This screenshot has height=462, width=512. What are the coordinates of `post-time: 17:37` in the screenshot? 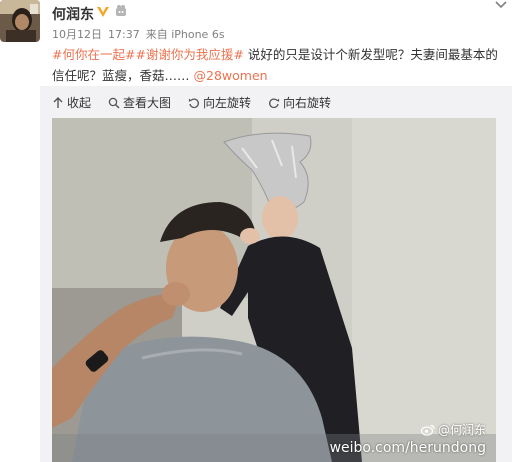 It's located at (124, 34).